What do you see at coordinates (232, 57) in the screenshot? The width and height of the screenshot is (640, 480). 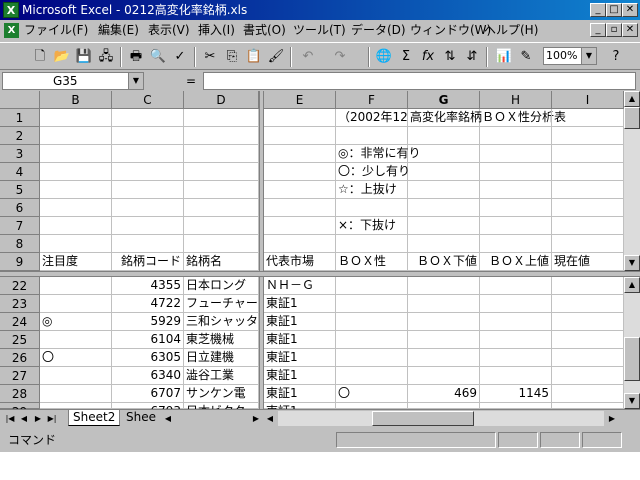 I see `copy-icon: ⎘` at bounding box center [232, 57].